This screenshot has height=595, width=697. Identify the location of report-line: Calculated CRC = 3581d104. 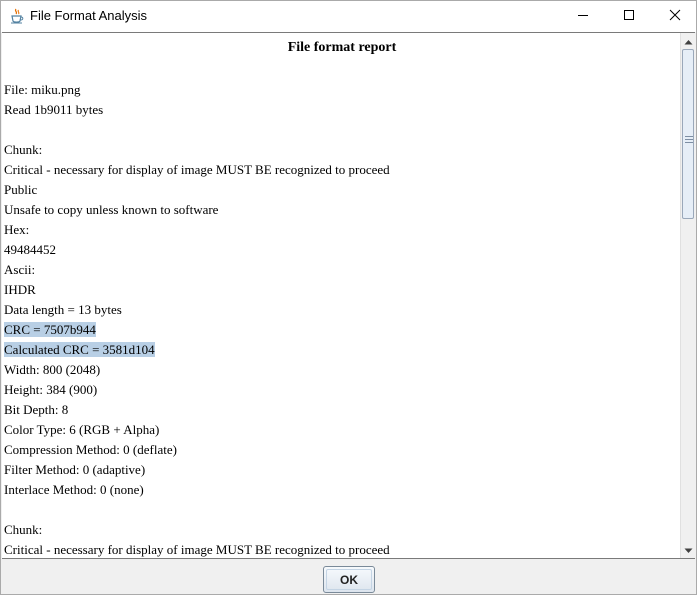
(342, 350).